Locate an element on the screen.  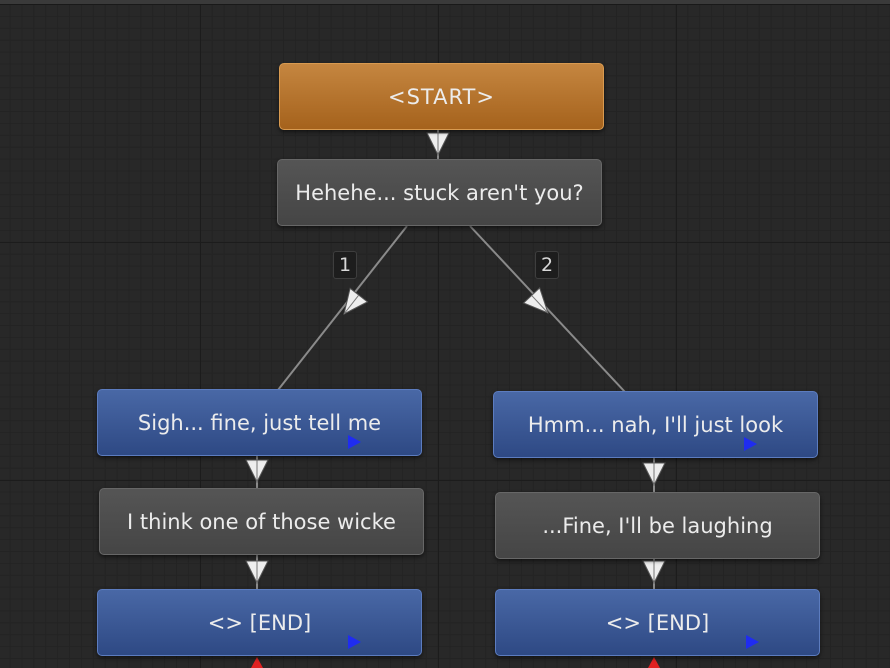
branch-label-1: 1 is located at coordinates (345, 265).